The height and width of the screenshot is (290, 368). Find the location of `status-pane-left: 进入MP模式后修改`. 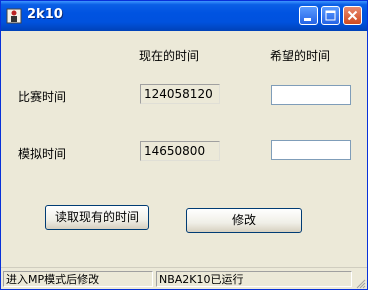

status-pane-left: 进入MP模式后修改 is located at coordinates (78, 279).